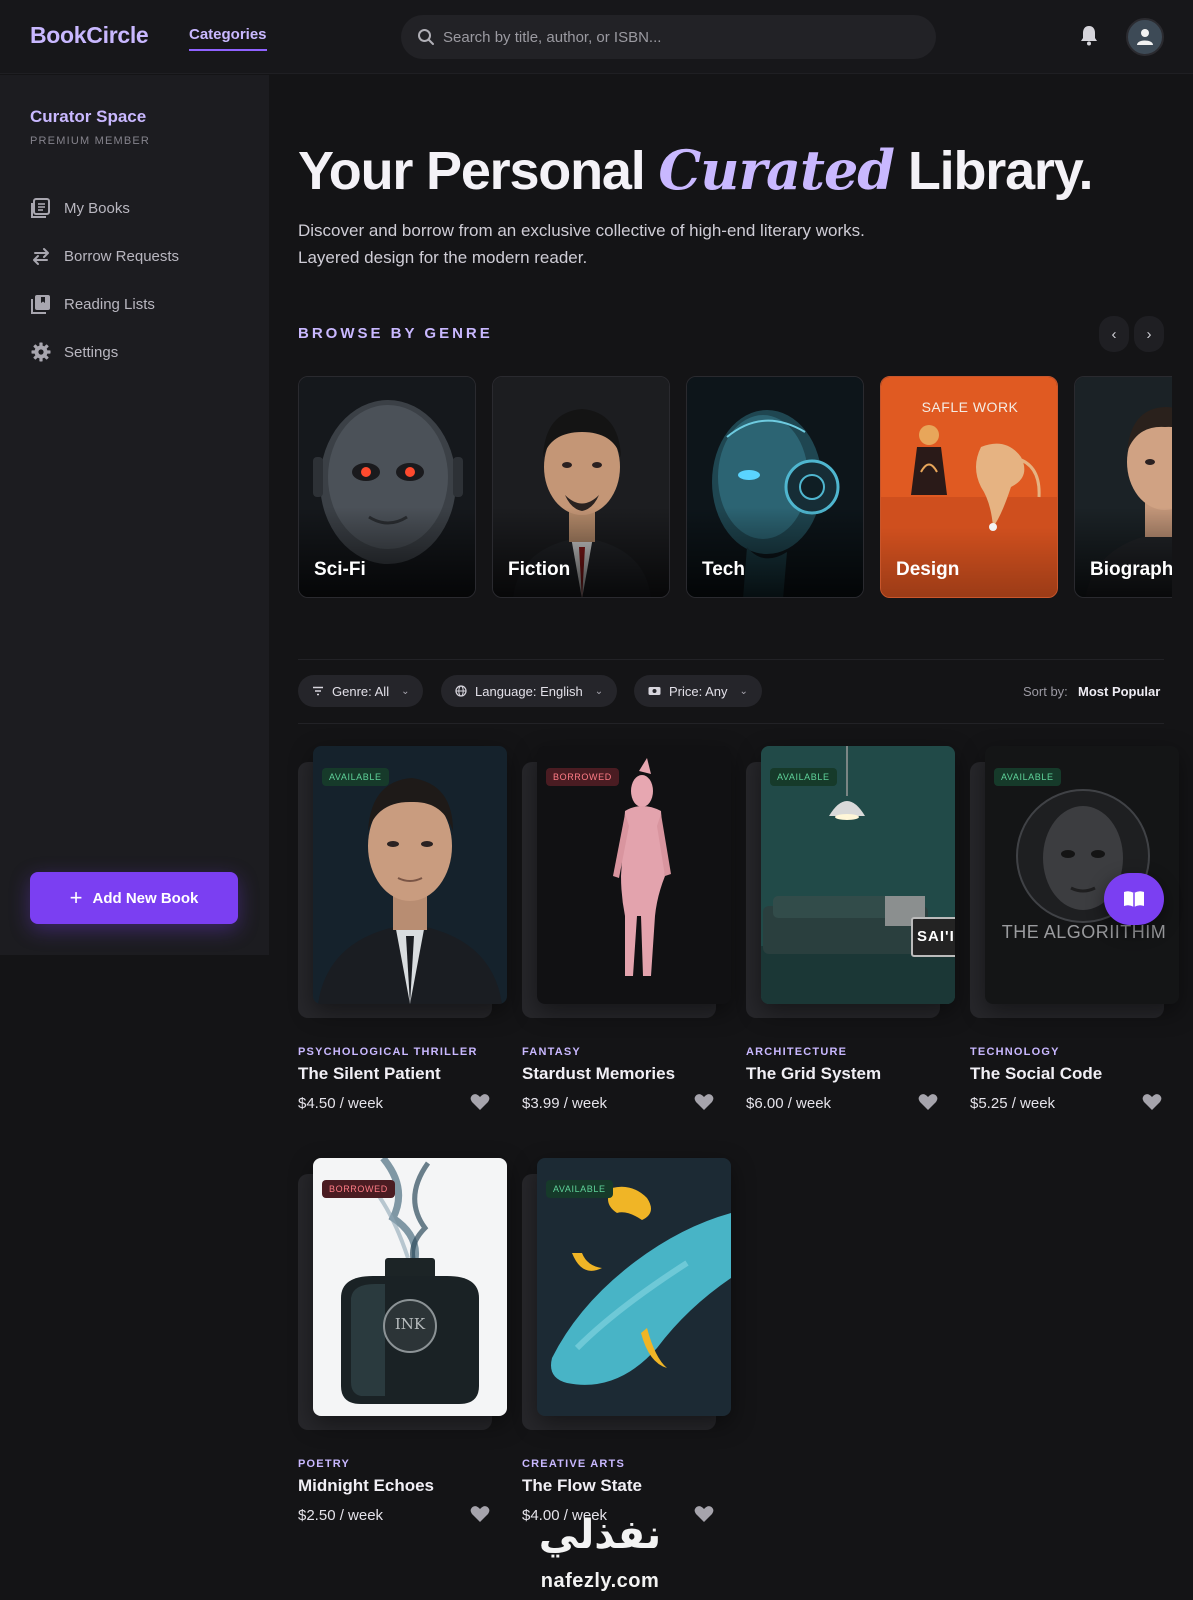  What do you see at coordinates (388, 1052) in the screenshot?
I see `book-category: PSYCHOLOGICAL THRILLER` at bounding box center [388, 1052].